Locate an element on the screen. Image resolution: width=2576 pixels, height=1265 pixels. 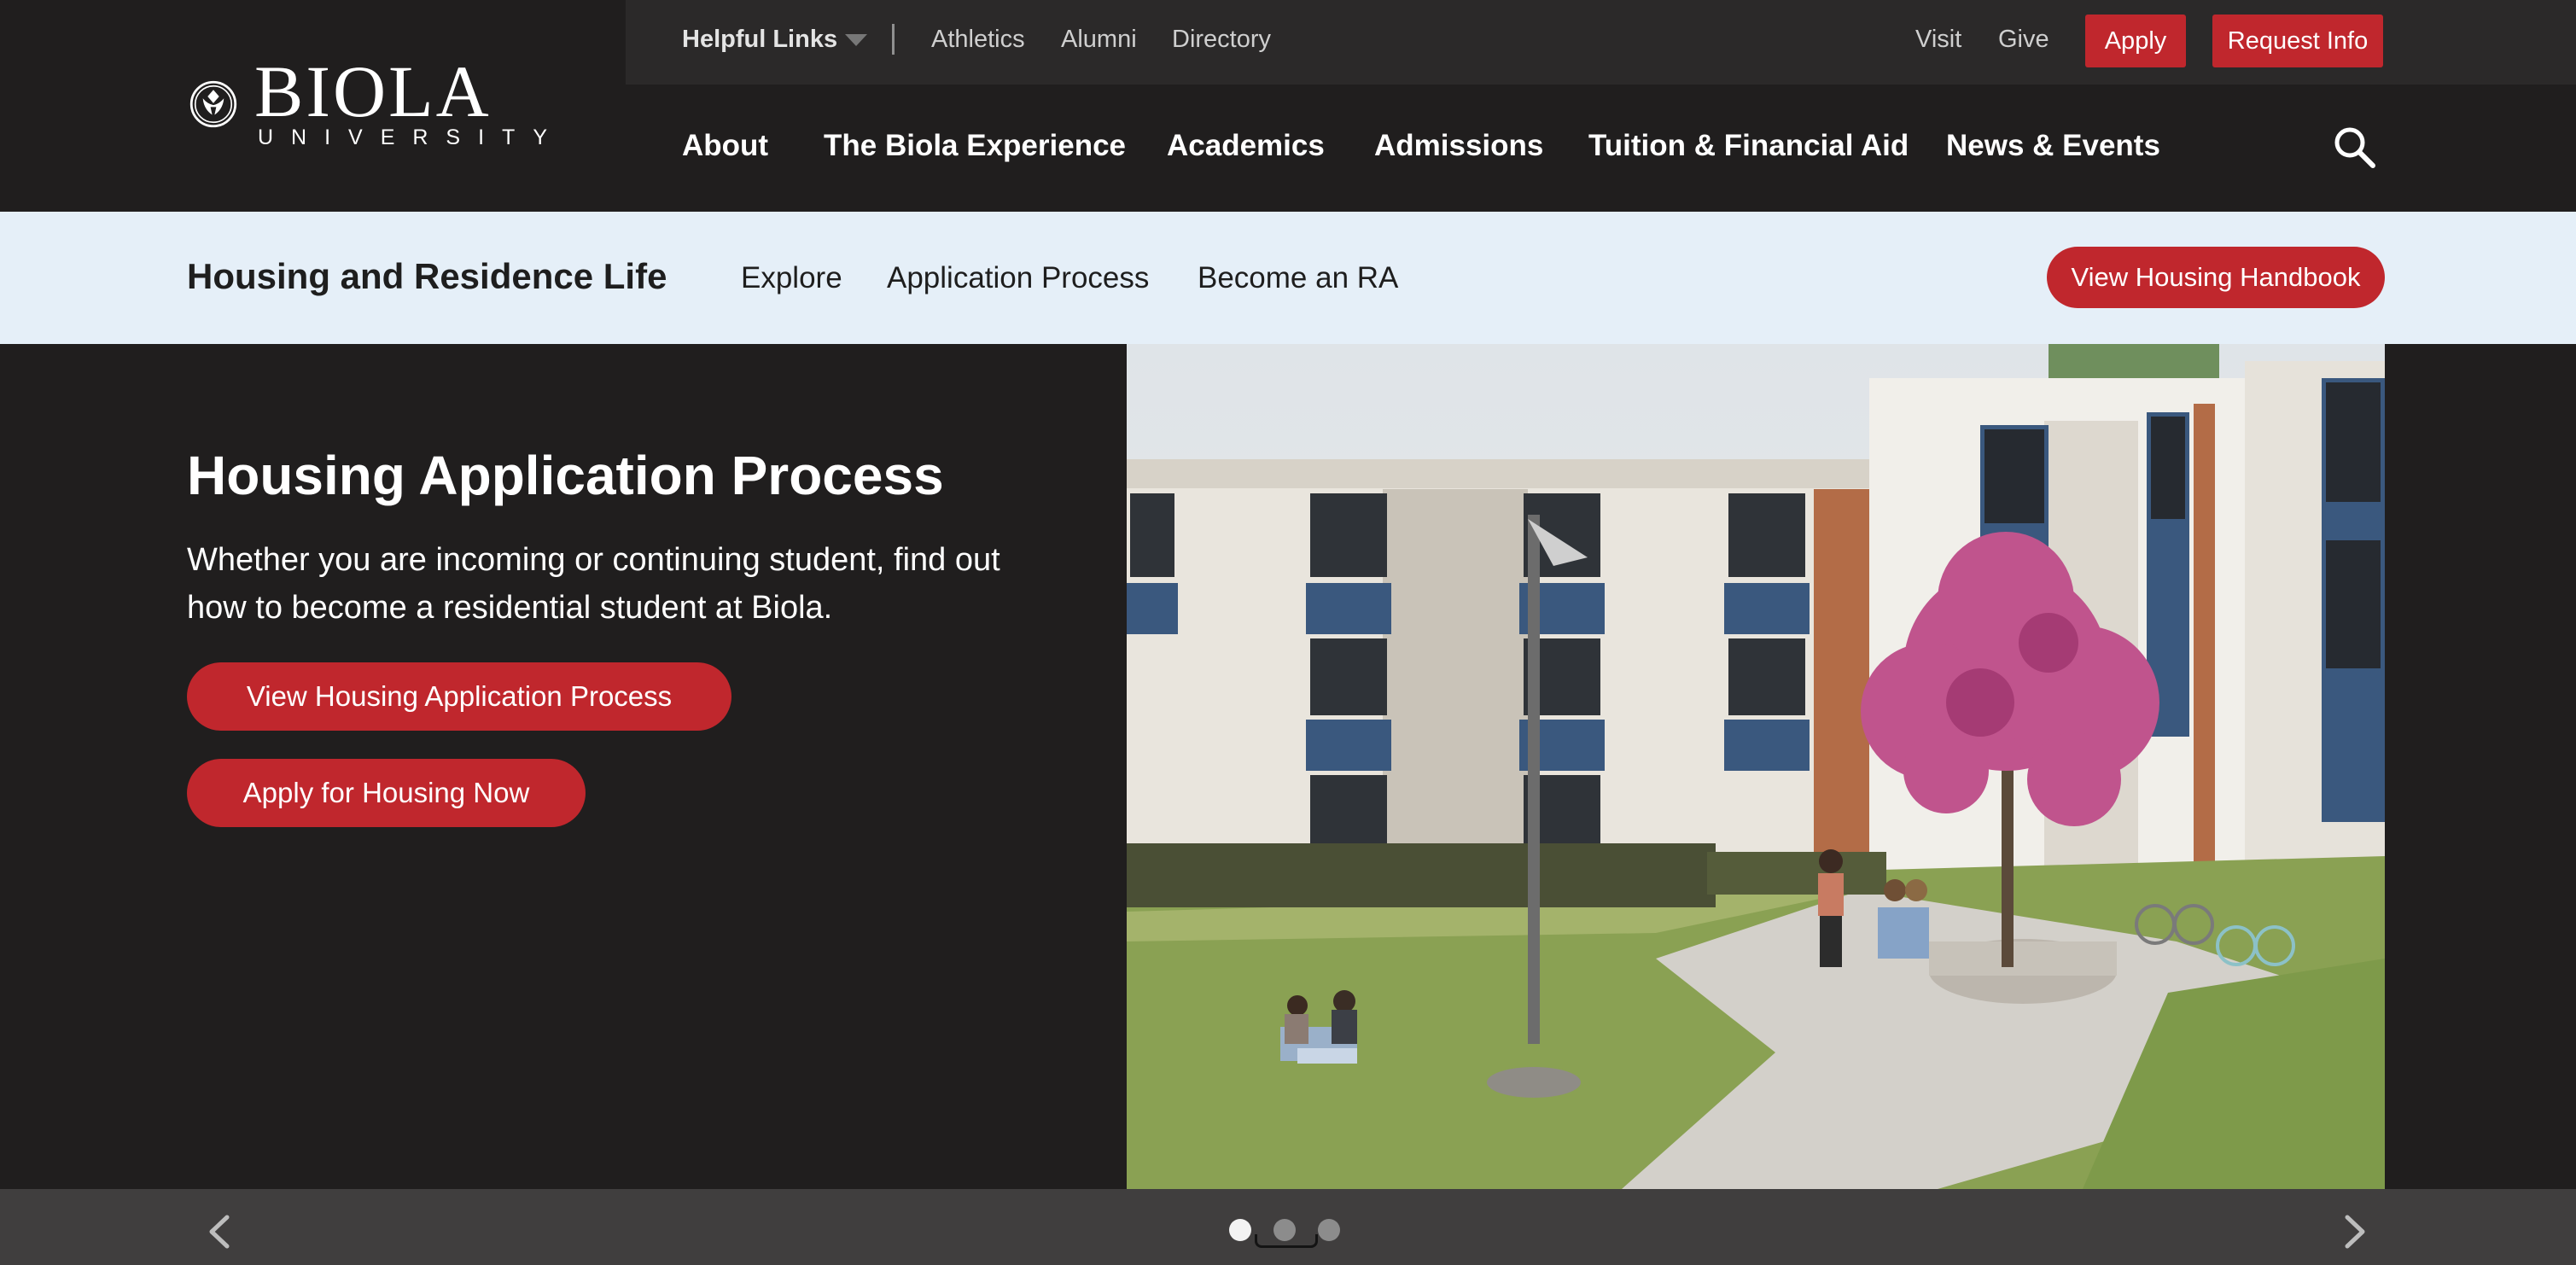
biola-logo: BIOLA UNIVERSITY is located at coordinates (377, 104).